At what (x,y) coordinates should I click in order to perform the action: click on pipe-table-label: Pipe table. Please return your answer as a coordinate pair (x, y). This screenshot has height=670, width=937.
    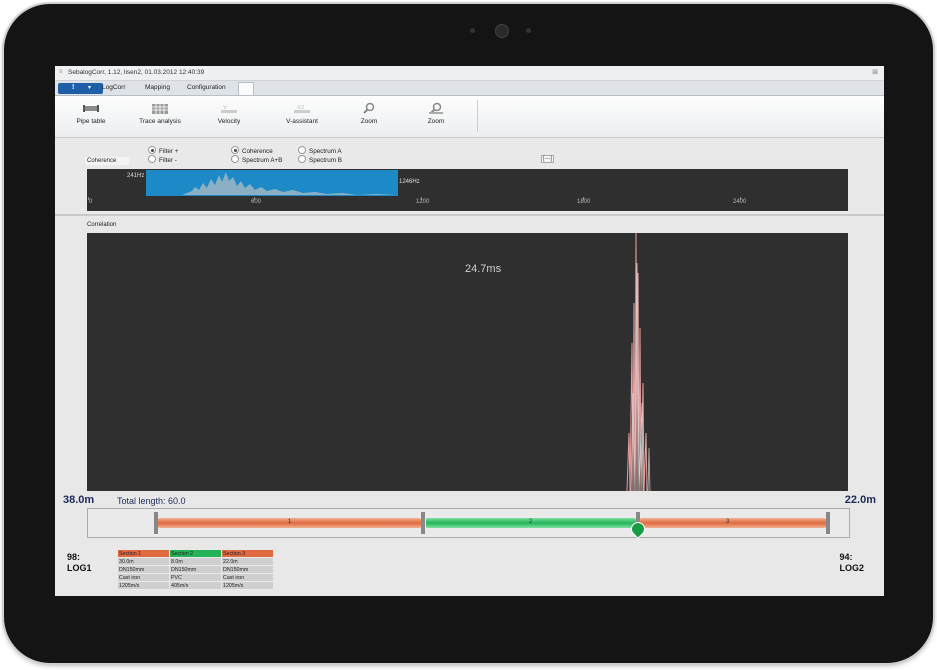
    Looking at the image, I should click on (91, 121).